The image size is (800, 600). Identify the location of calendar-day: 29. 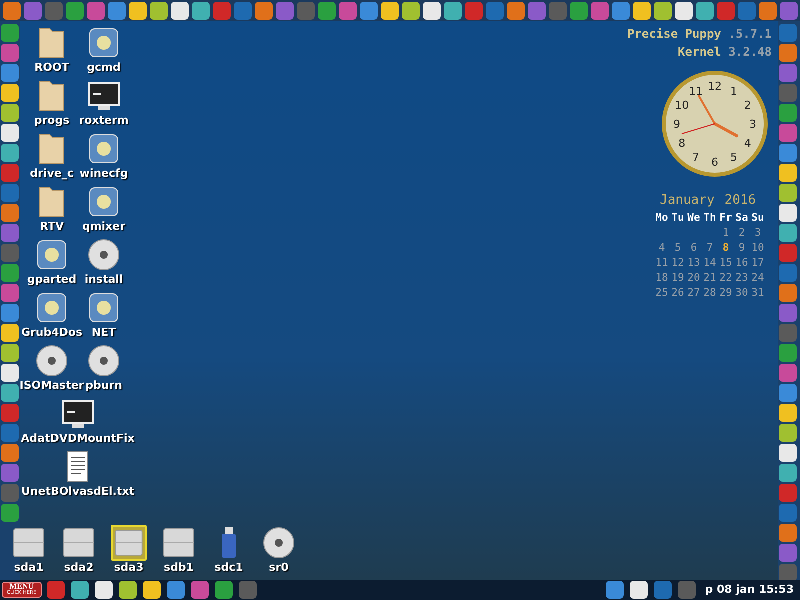
(726, 293).